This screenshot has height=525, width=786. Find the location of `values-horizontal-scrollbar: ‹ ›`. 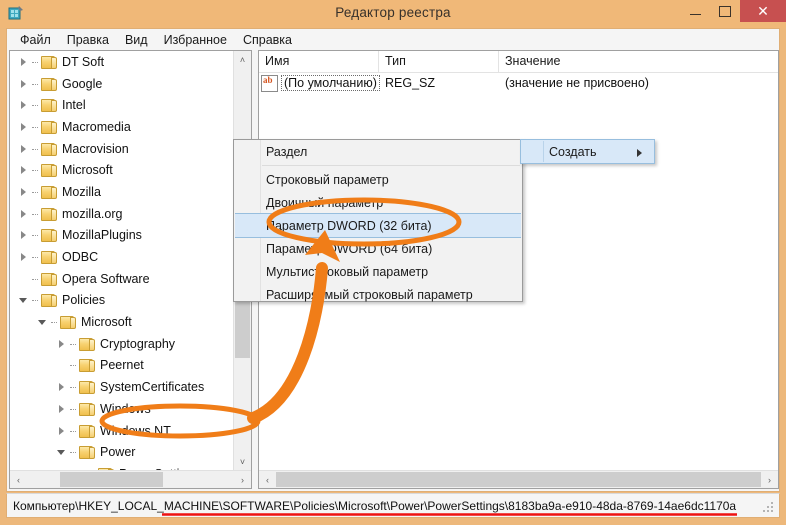

values-horizontal-scrollbar: ‹ › is located at coordinates (518, 479).